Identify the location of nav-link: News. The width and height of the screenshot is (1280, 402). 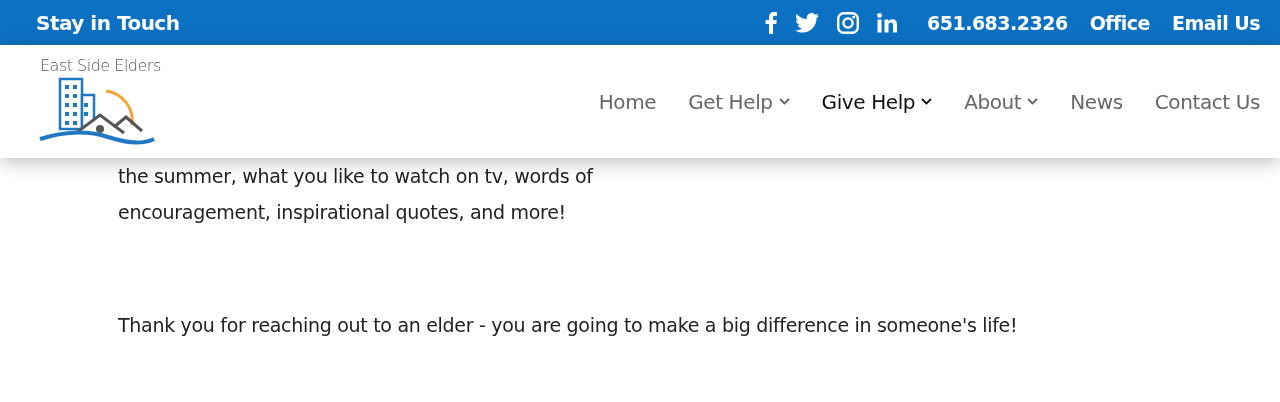
(1096, 101).